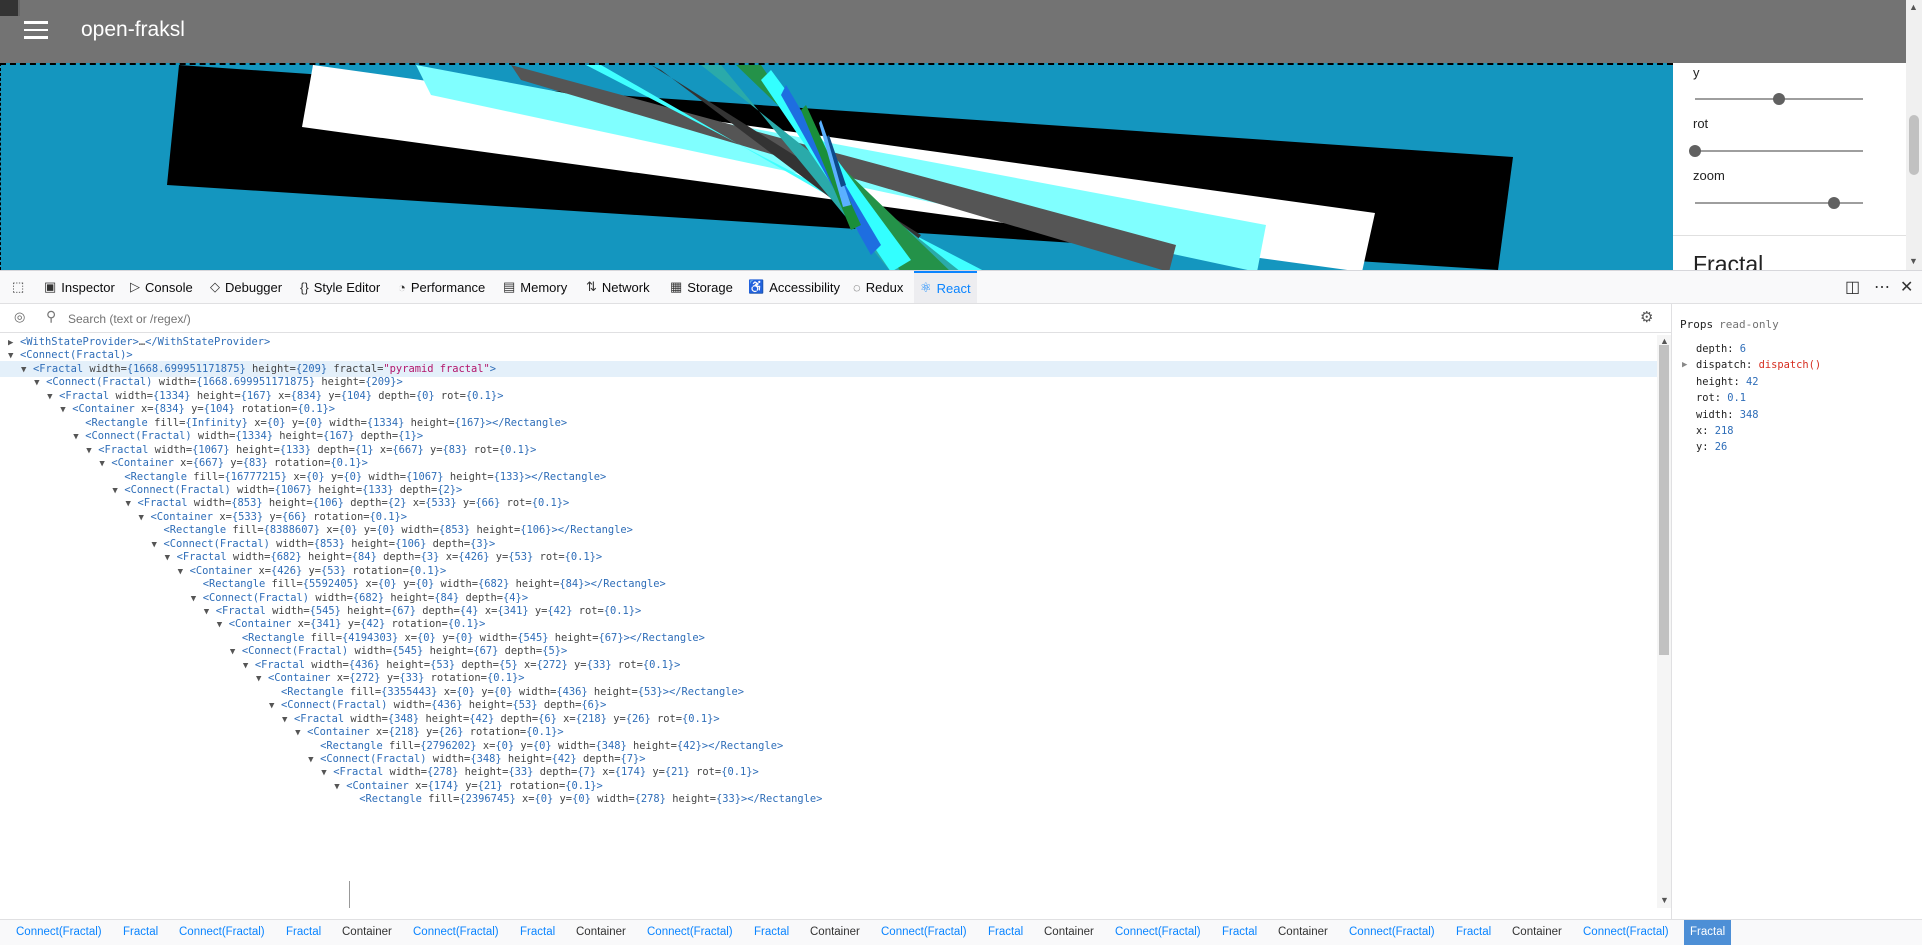 Image resolution: width=1922 pixels, height=945 pixels. What do you see at coordinates (1721, 349) in the screenshot?
I see `prop-depth: depth: 6` at bounding box center [1721, 349].